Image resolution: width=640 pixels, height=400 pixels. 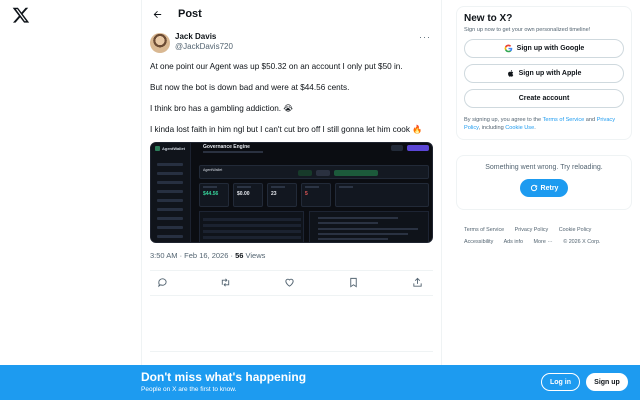 I want to click on views-label: Views, so click(x=254, y=255).